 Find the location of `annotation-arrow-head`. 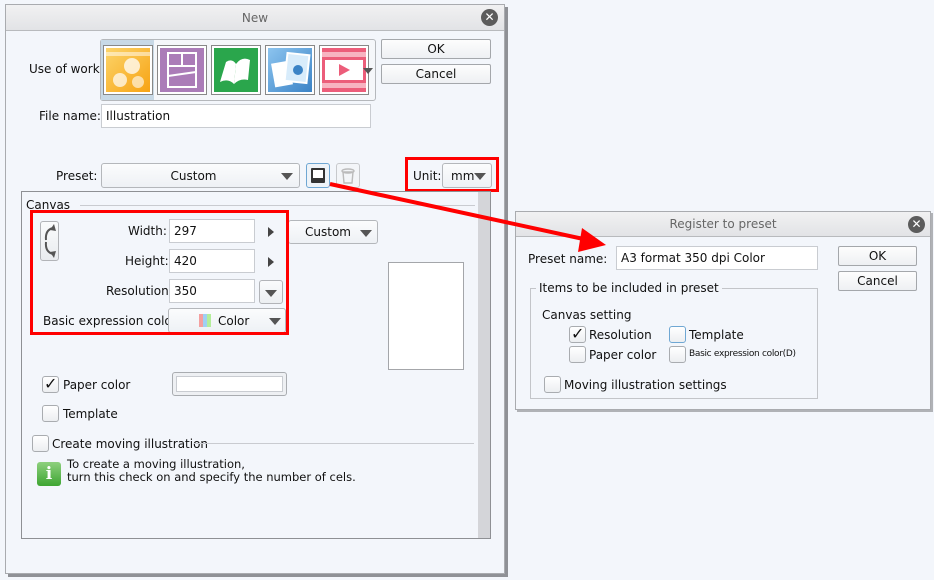

annotation-arrow-head is located at coordinates (592, 240).